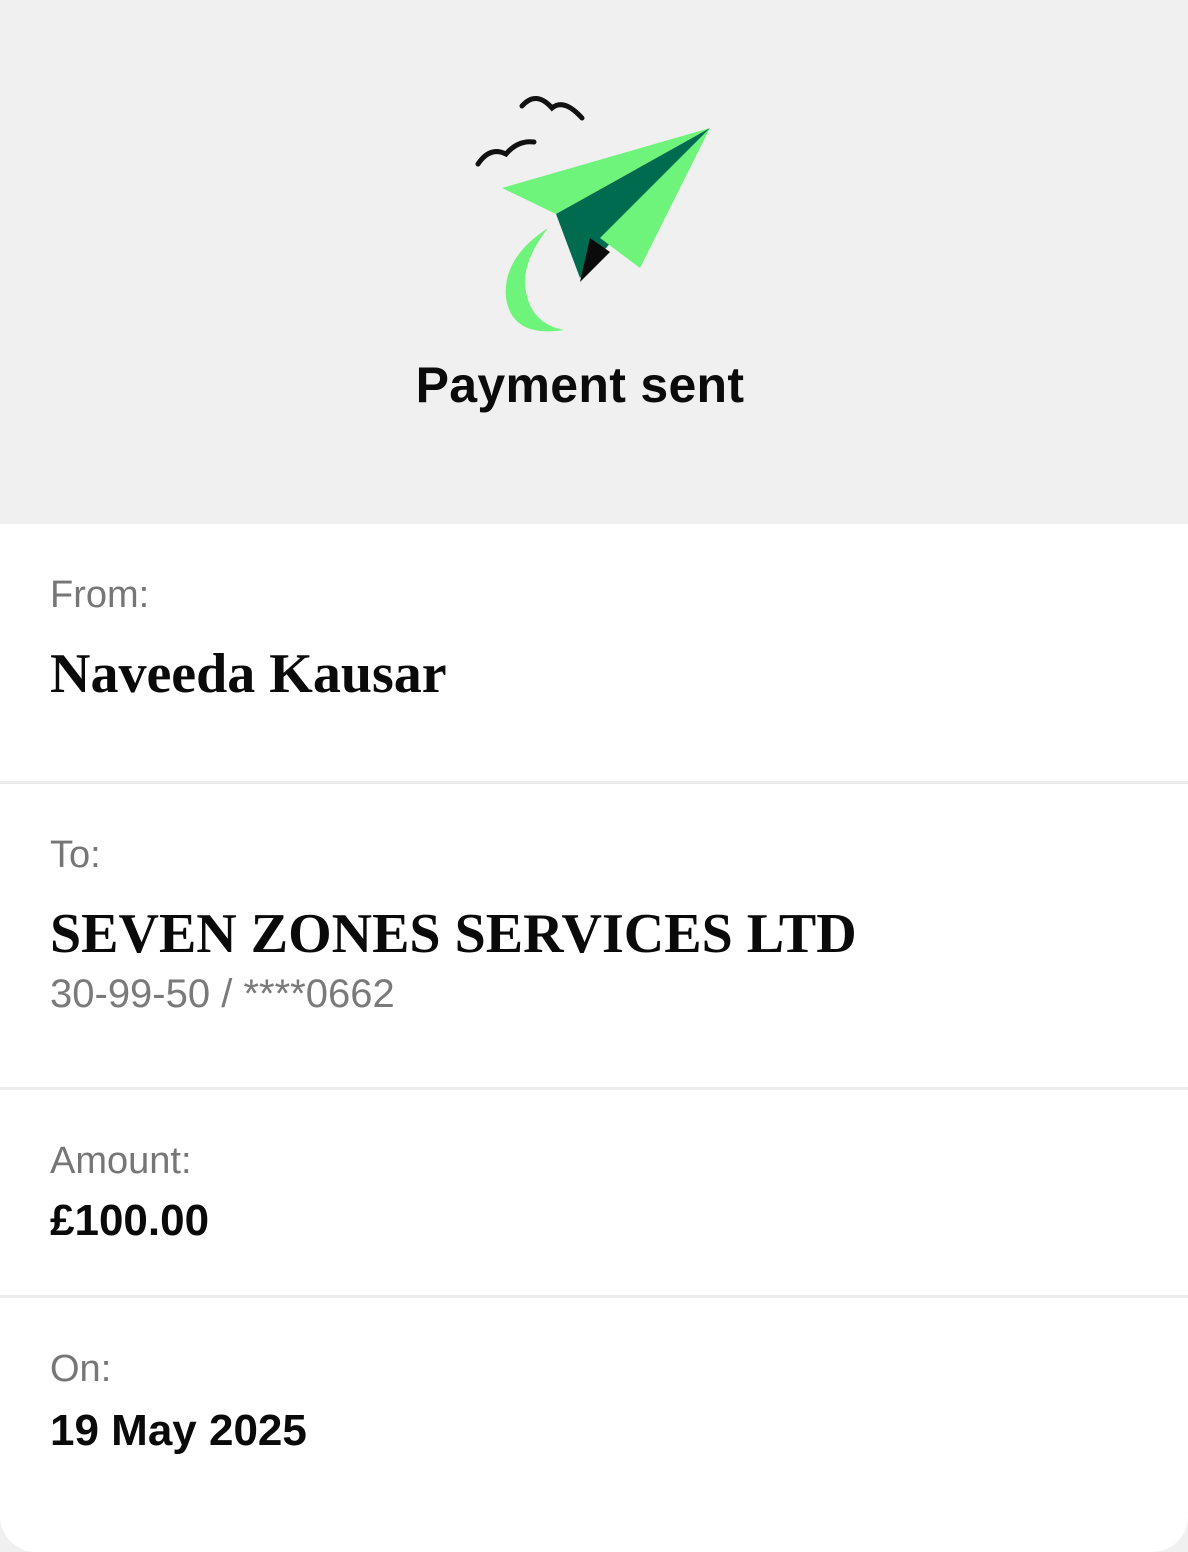 The height and width of the screenshot is (1552, 1188). What do you see at coordinates (580, 385) in the screenshot?
I see `page-title: Payment sent` at bounding box center [580, 385].